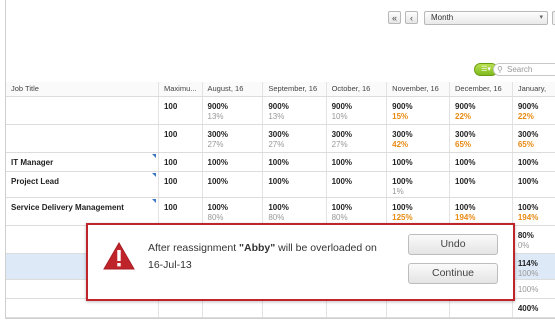 The height and width of the screenshot is (323, 555). I want to click on search-input: ⚲ Search, so click(524, 69).